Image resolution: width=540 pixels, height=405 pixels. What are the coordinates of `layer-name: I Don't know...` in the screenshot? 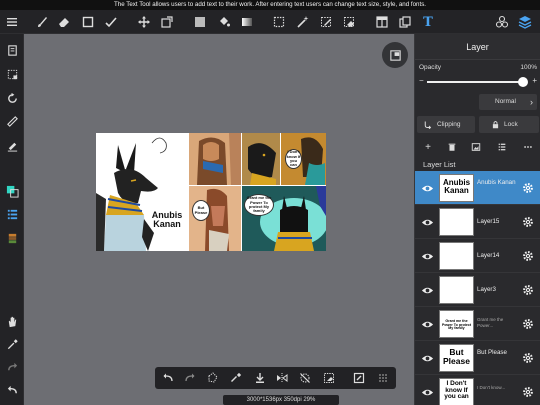 It's located at (491, 387).